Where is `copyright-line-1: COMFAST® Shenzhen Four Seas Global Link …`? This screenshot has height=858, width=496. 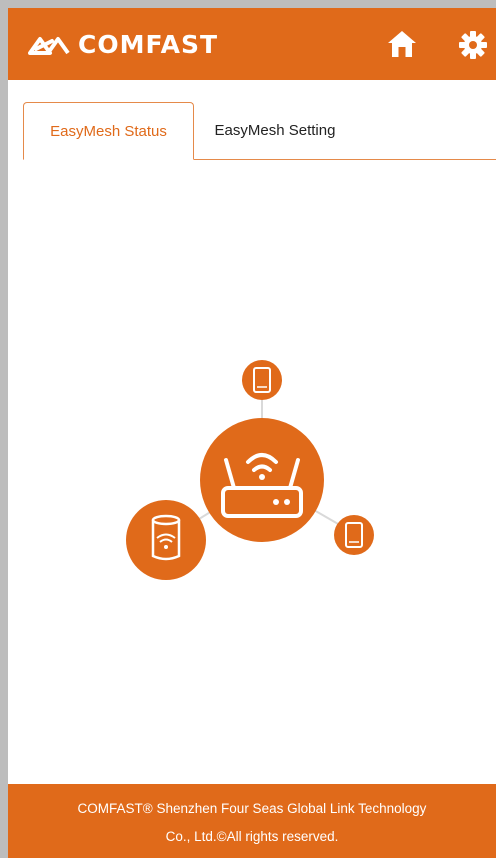
copyright-line-1: COMFAST® Shenzhen Four Seas Global Link … is located at coordinates (252, 808).